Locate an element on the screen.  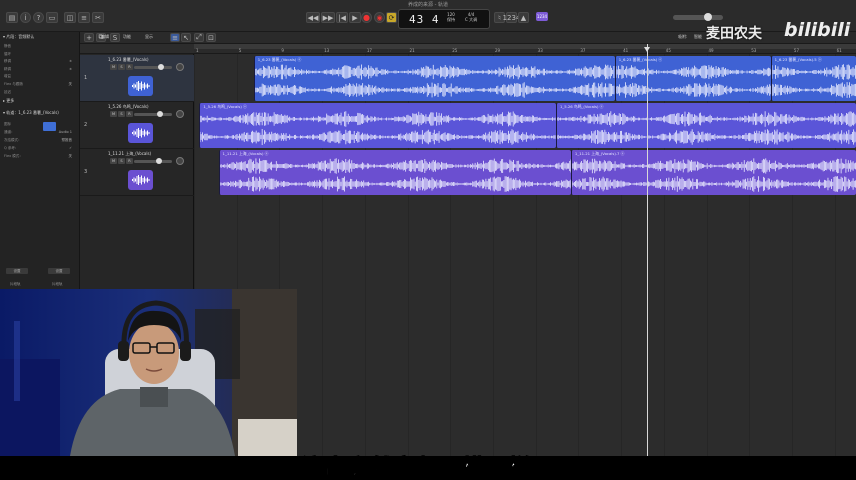
track-param-row: Q 参考： ✓ is located at coordinates (40, 148).